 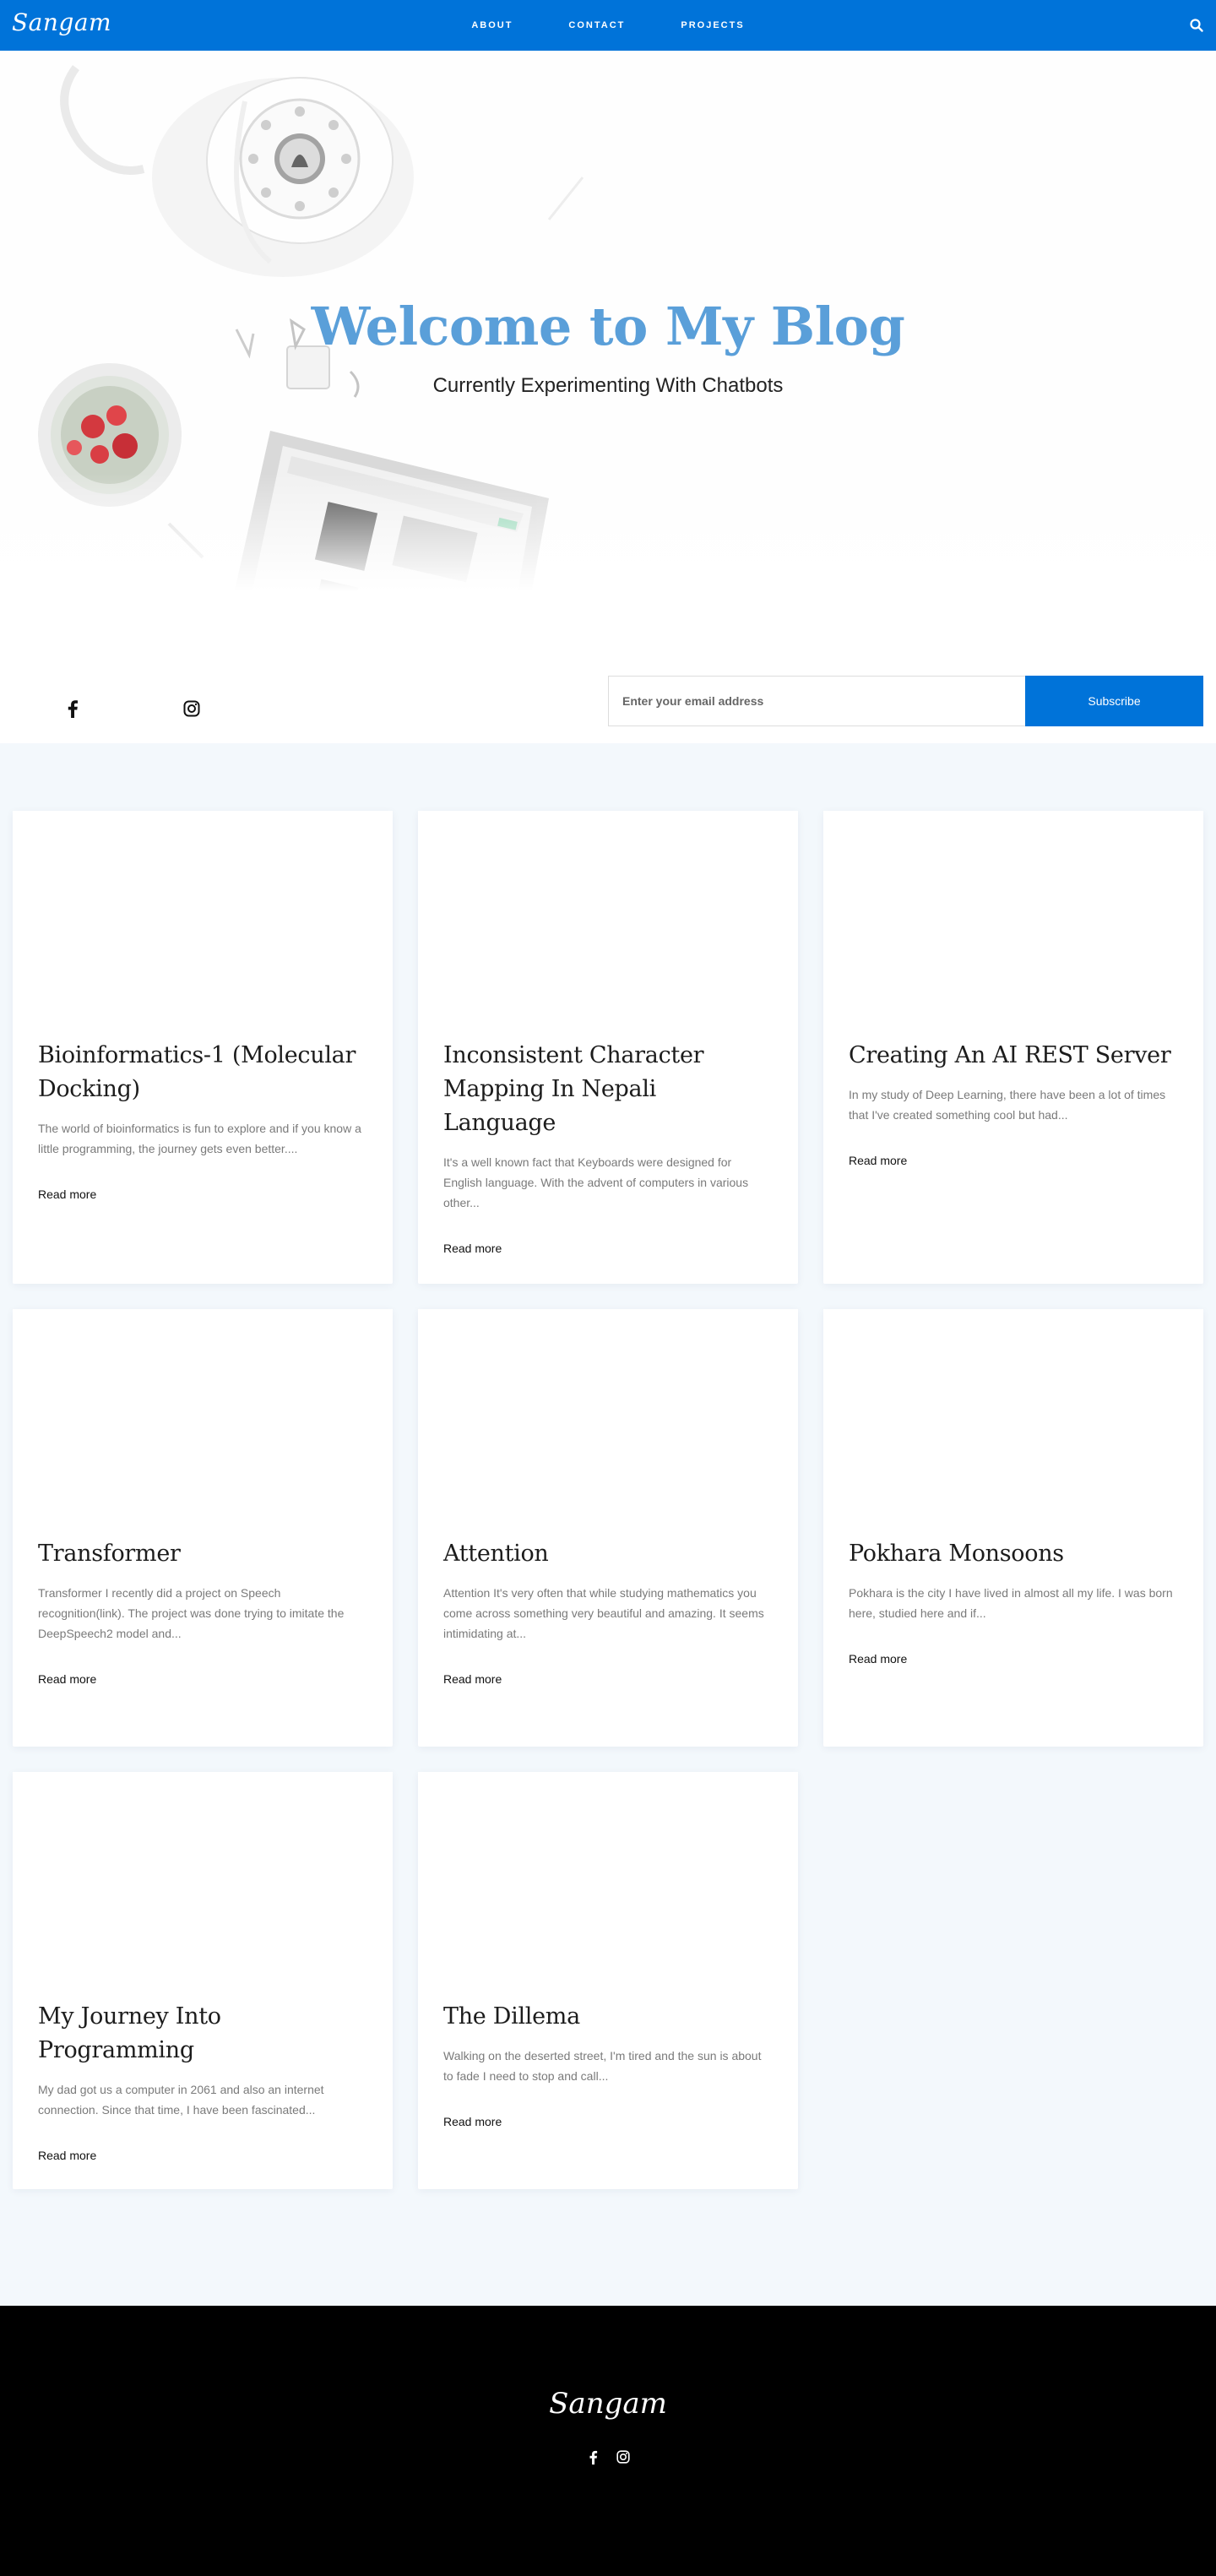 What do you see at coordinates (608, 326) in the screenshot?
I see `hero-title: Welcome to My Blog` at bounding box center [608, 326].